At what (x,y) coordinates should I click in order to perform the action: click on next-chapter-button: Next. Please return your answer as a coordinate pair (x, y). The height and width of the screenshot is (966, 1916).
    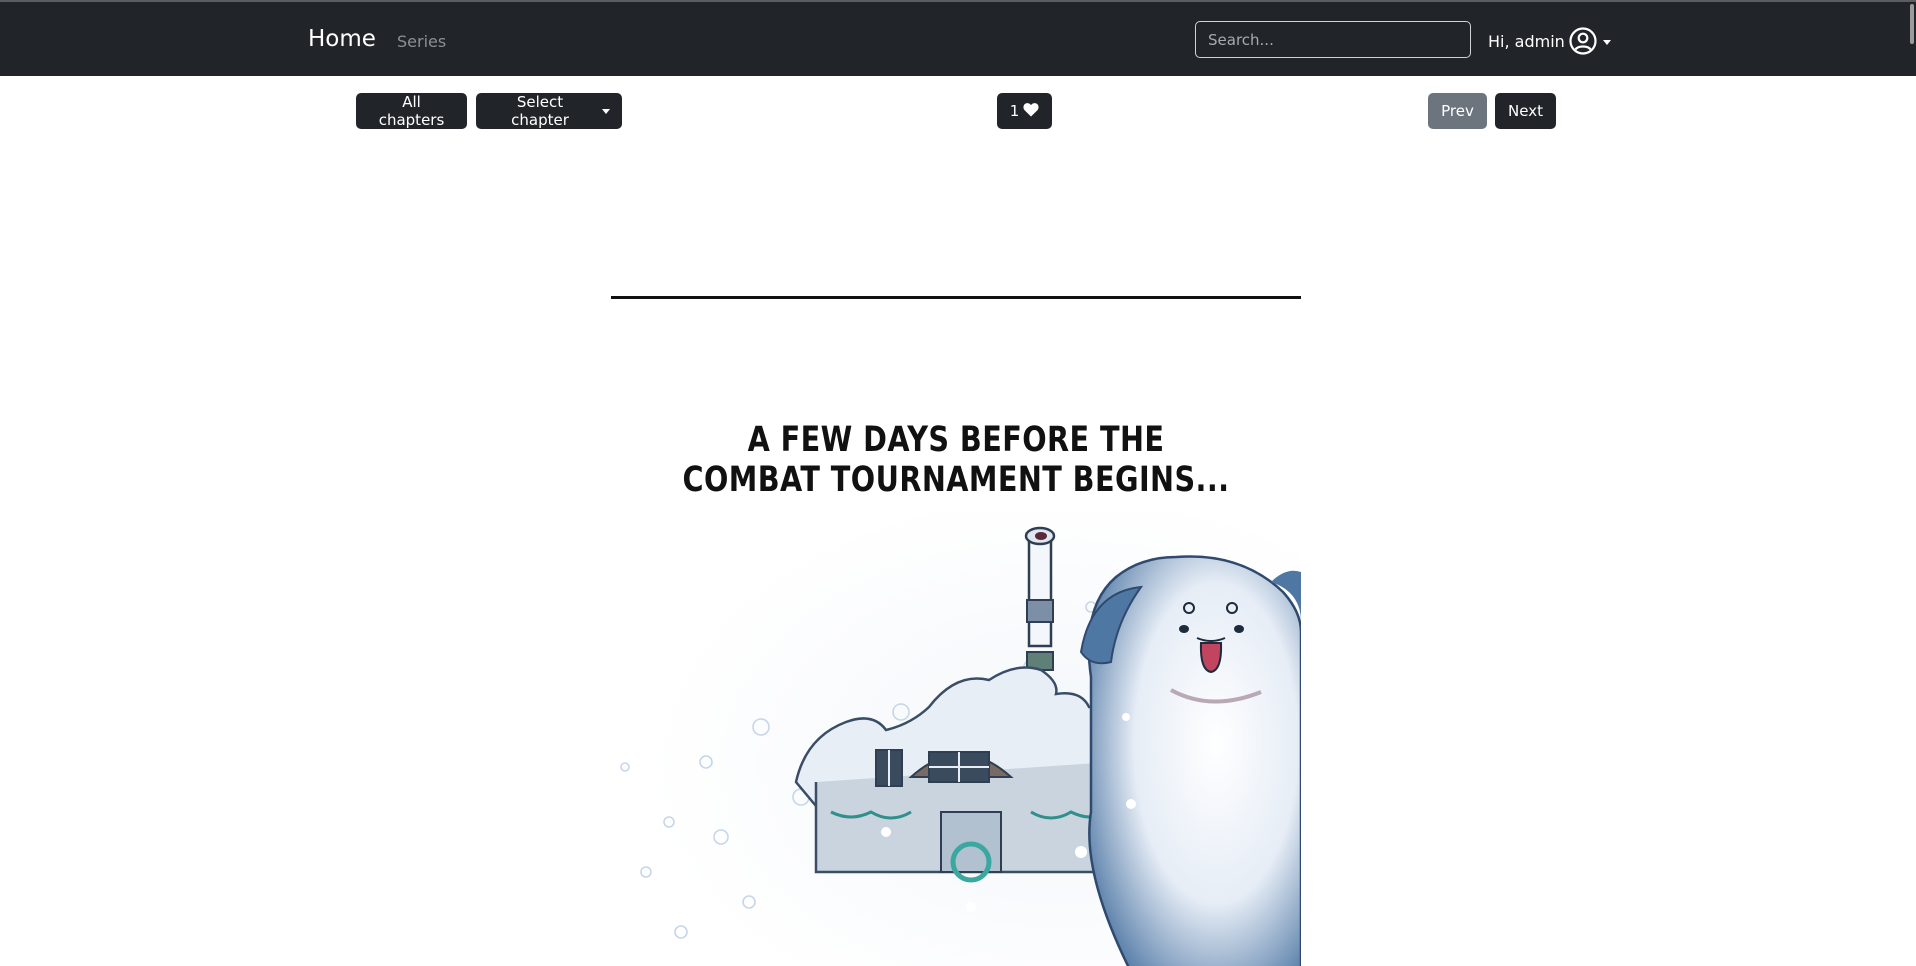
    Looking at the image, I should click on (1525, 111).